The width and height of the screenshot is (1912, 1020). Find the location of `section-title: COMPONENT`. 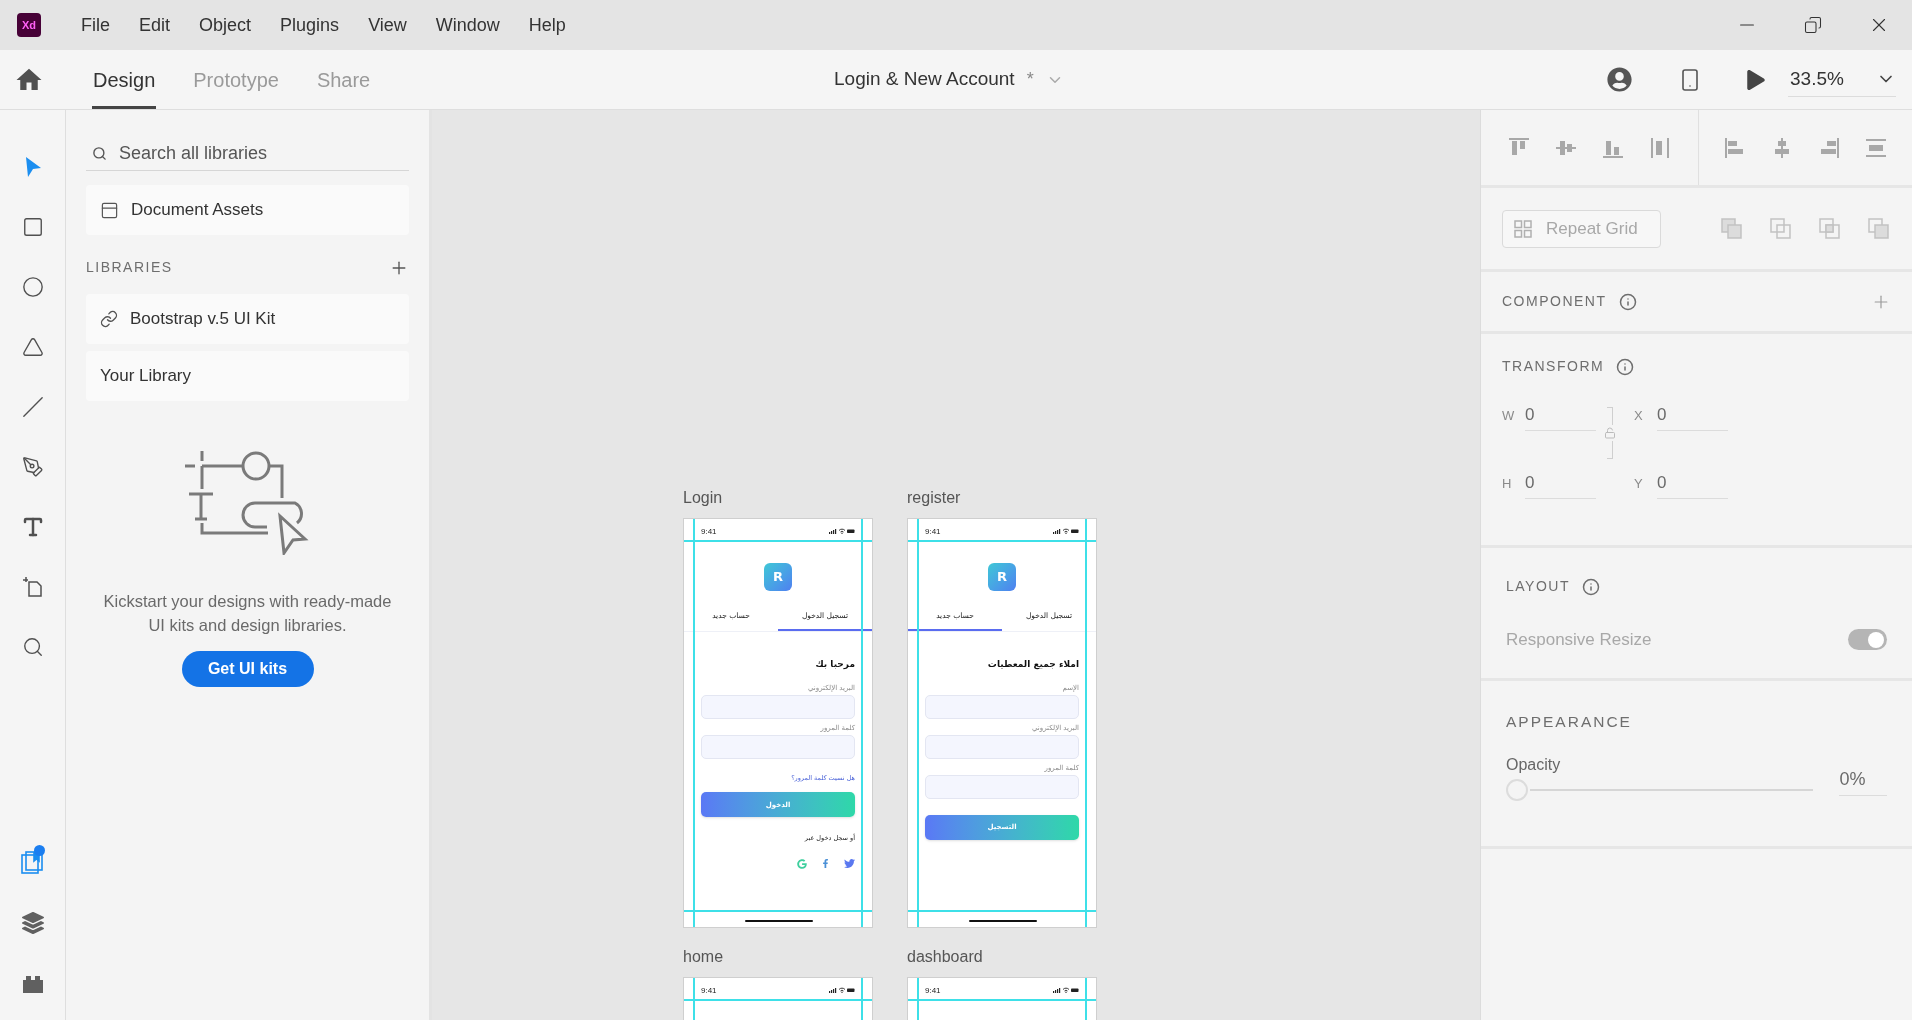

section-title: COMPONENT is located at coordinates (1554, 301).